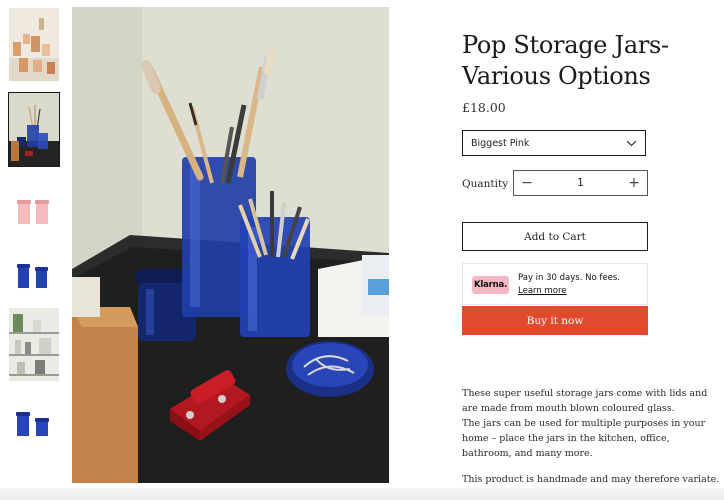  What do you see at coordinates (554, 143) in the screenshot?
I see `variant-select: Biggest Pink` at bounding box center [554, 143].